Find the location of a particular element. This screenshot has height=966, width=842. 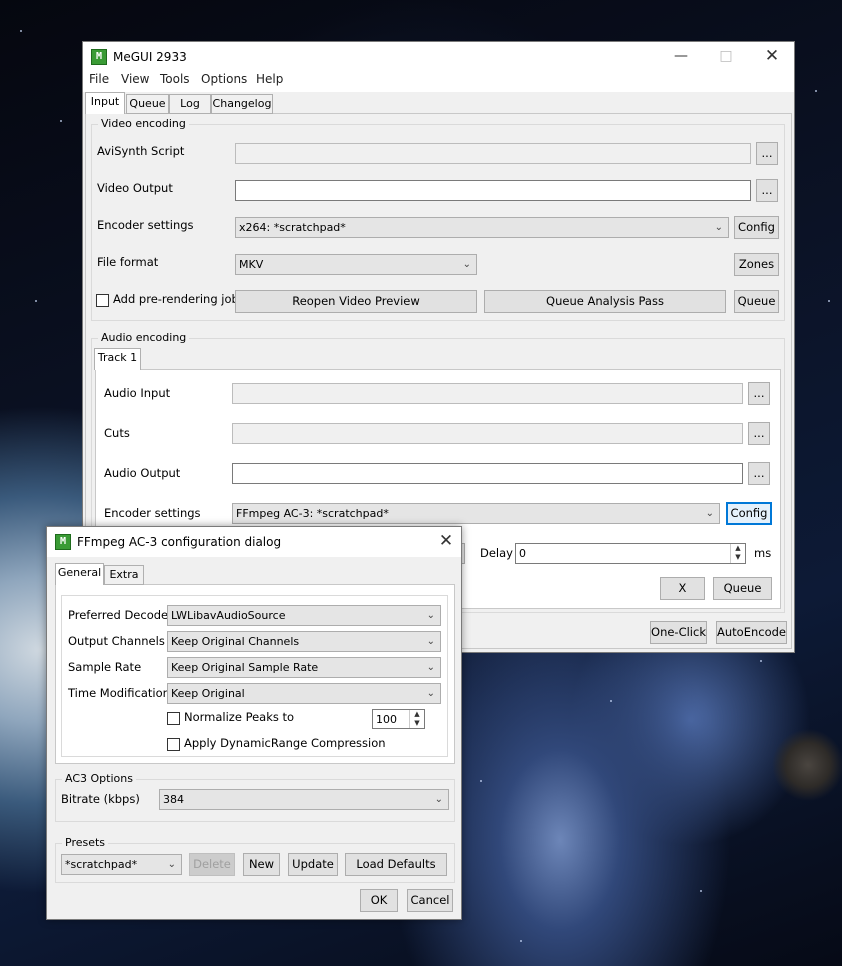

audio-encoder-value: FFmpeg AC-3: *scratchpad* is located at coordinates (312, 513).